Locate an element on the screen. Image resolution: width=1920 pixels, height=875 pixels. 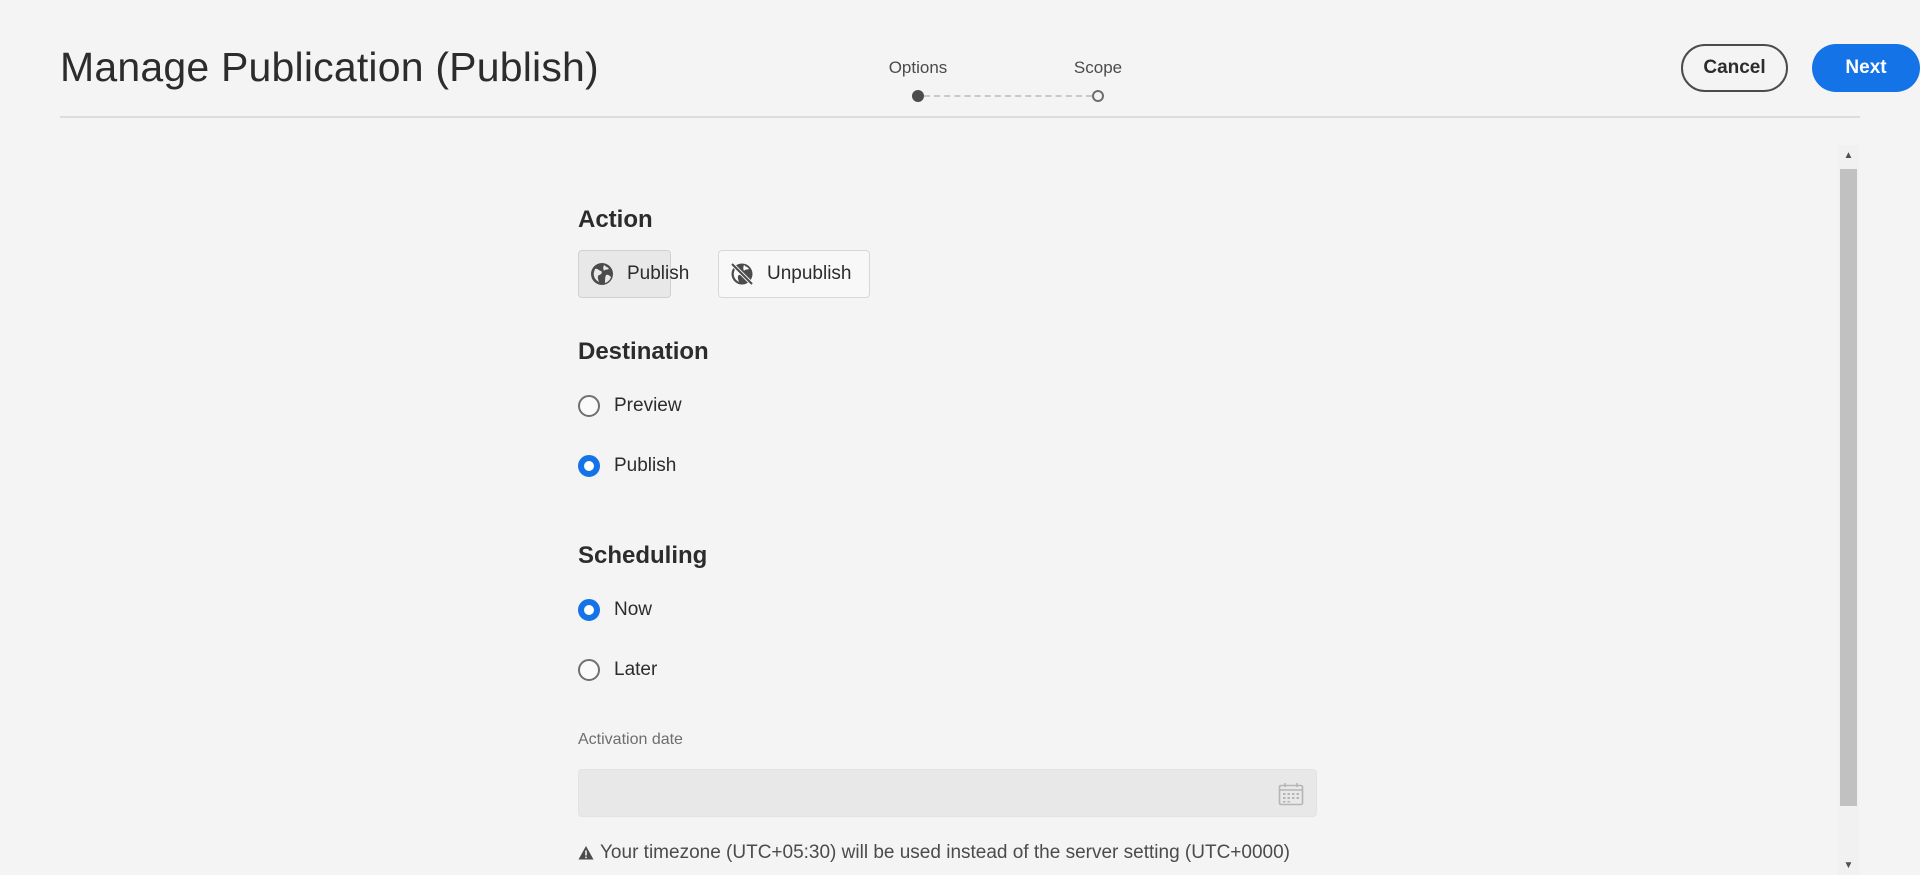
action-heading: Action is located at coordinates (615, 219).